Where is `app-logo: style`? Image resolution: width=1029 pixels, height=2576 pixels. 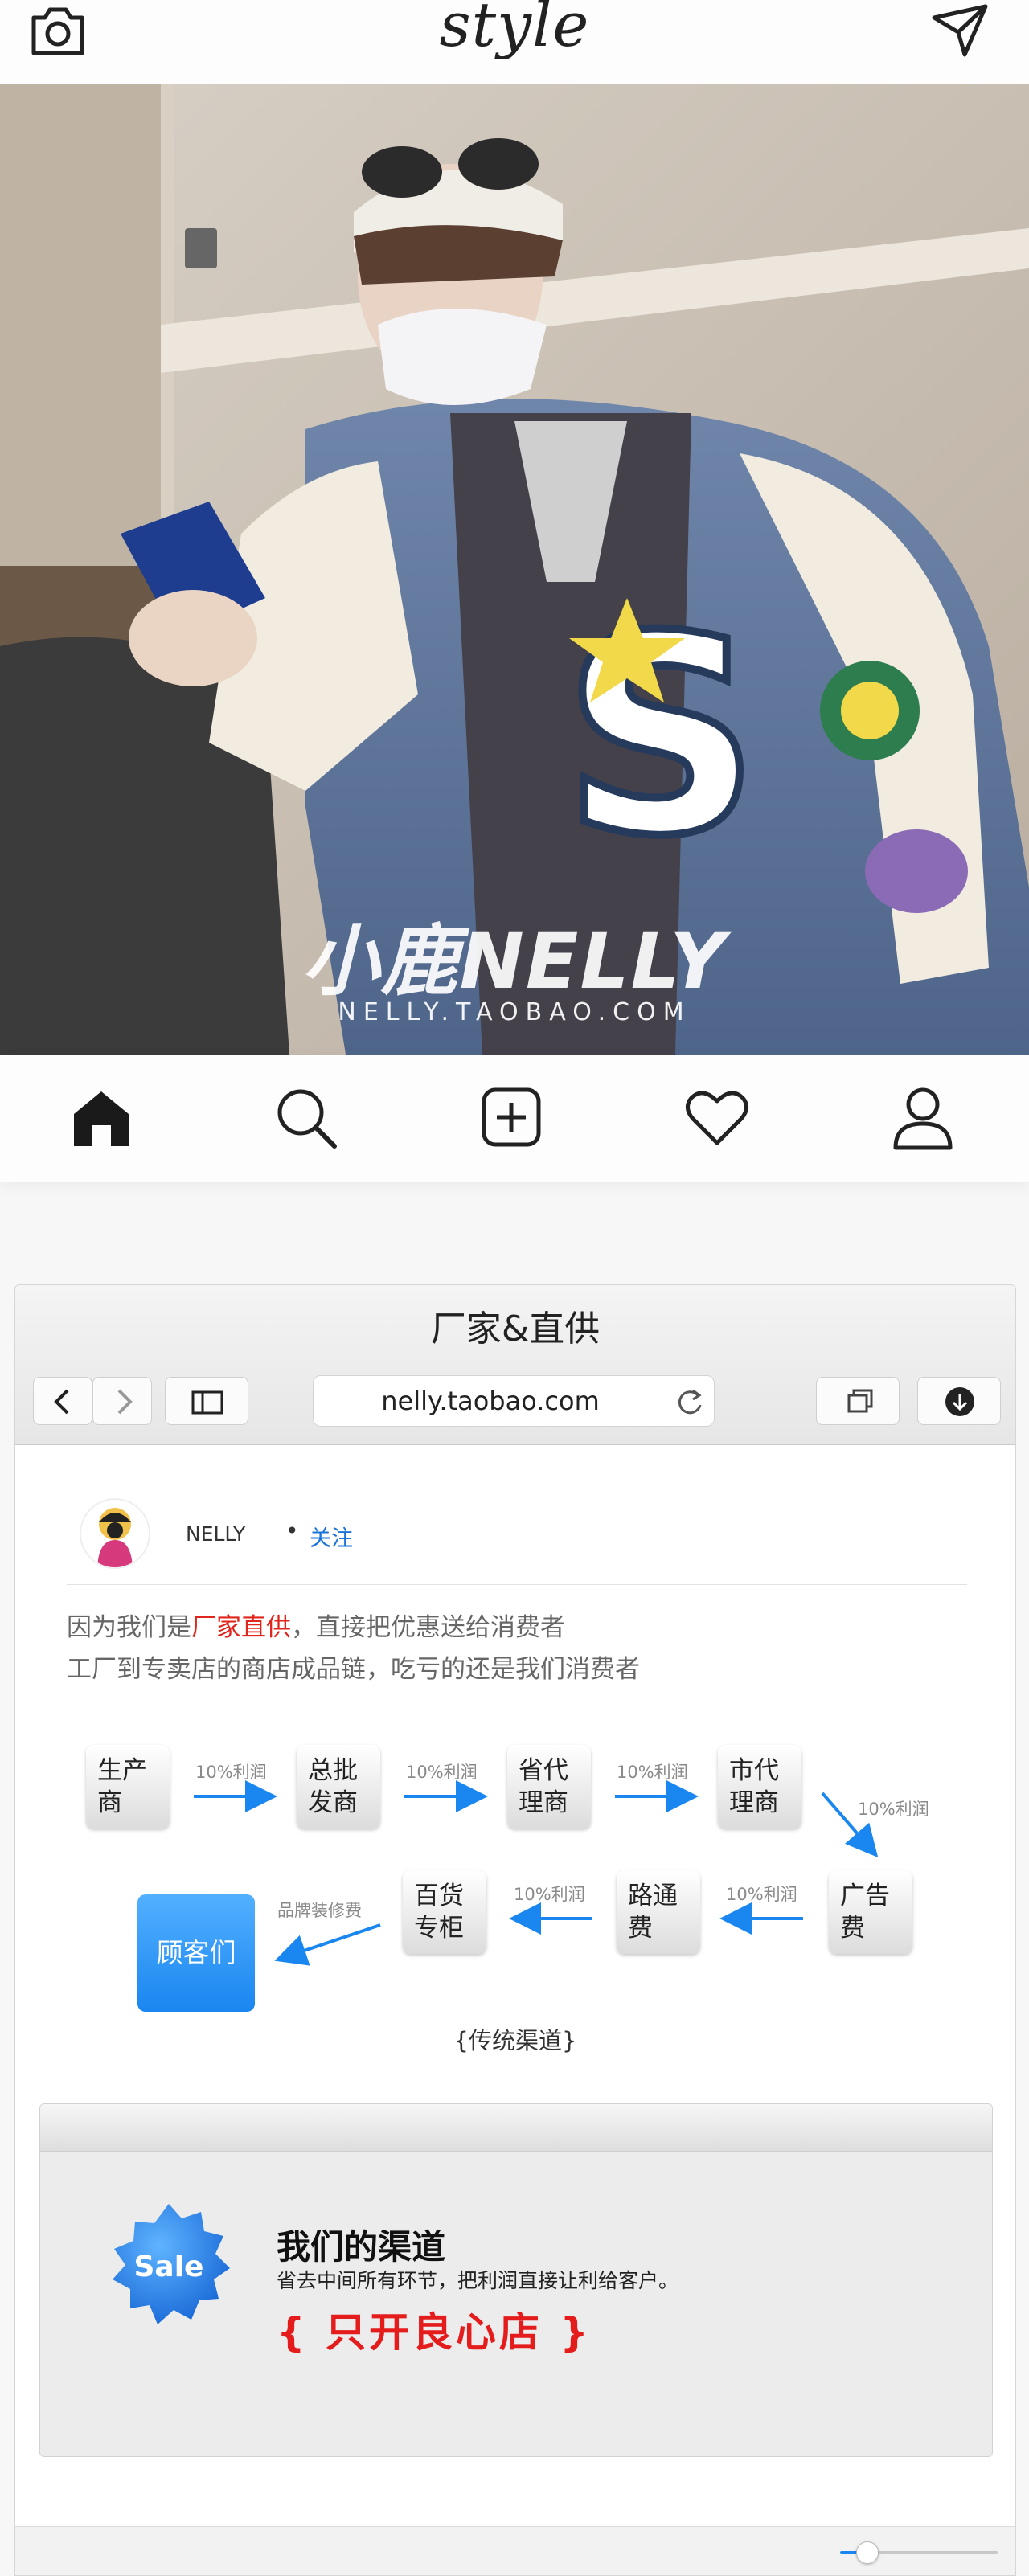
app-logo: style is located at coordinates (514, 30).